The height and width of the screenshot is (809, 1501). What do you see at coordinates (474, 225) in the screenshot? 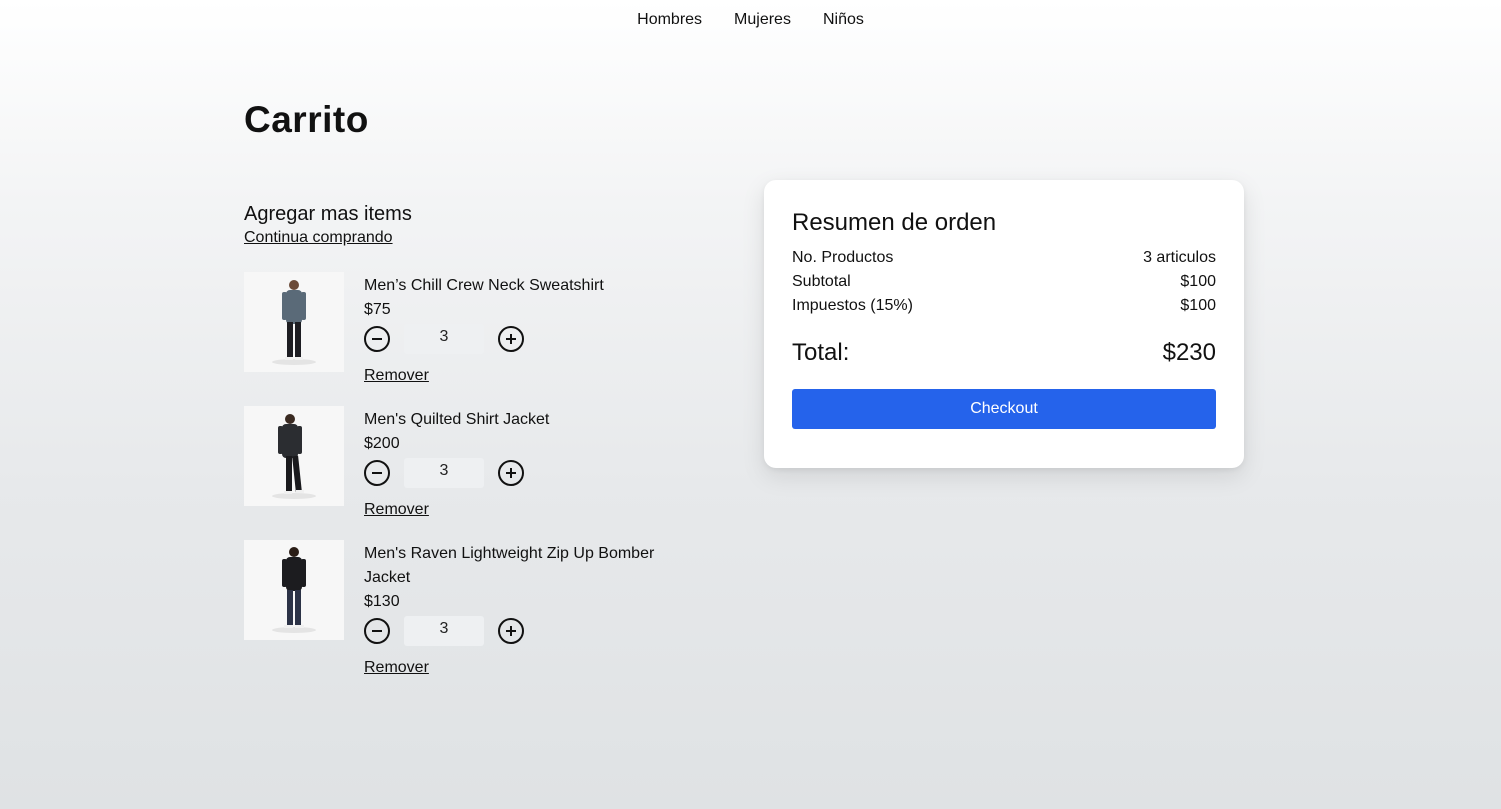
I see `cart-section: Agregar mas items Continua comprando` at bounding box center [474, 225].